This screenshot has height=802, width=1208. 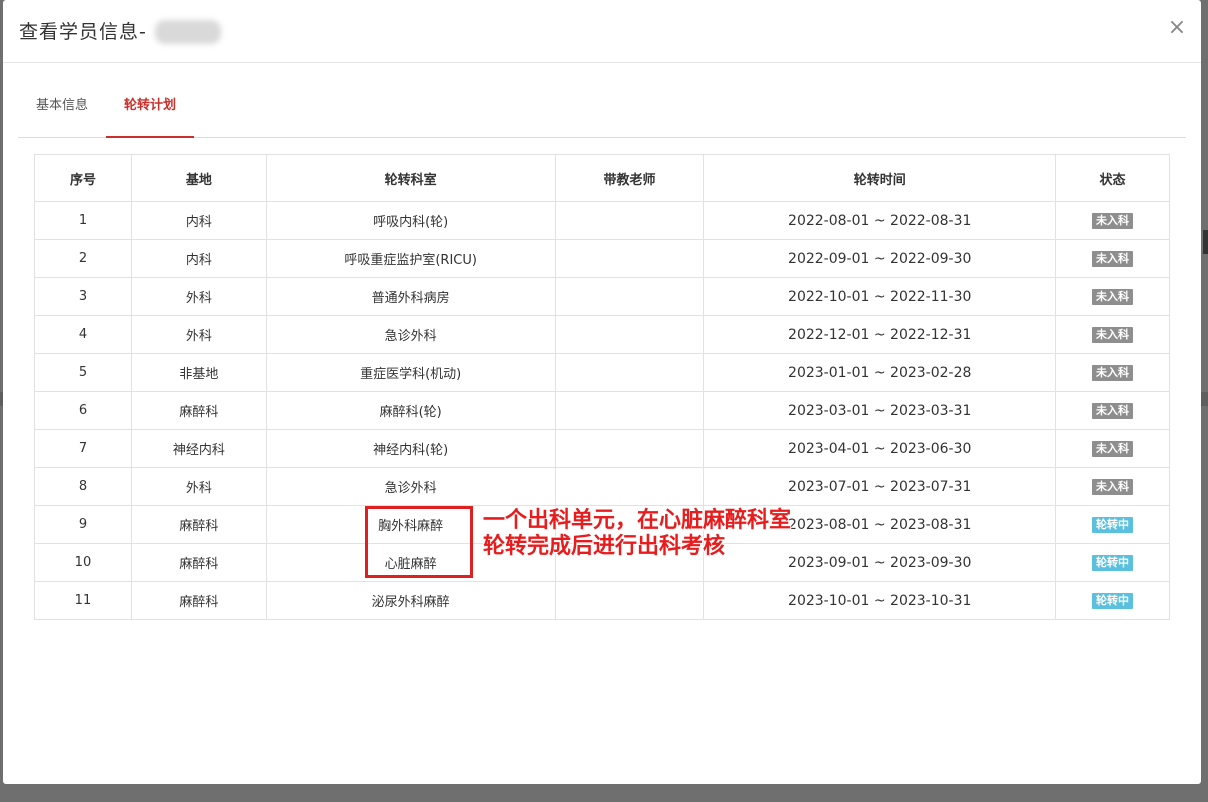 I want to click on cell-base: 神经内科, so click(x=198, y=448).